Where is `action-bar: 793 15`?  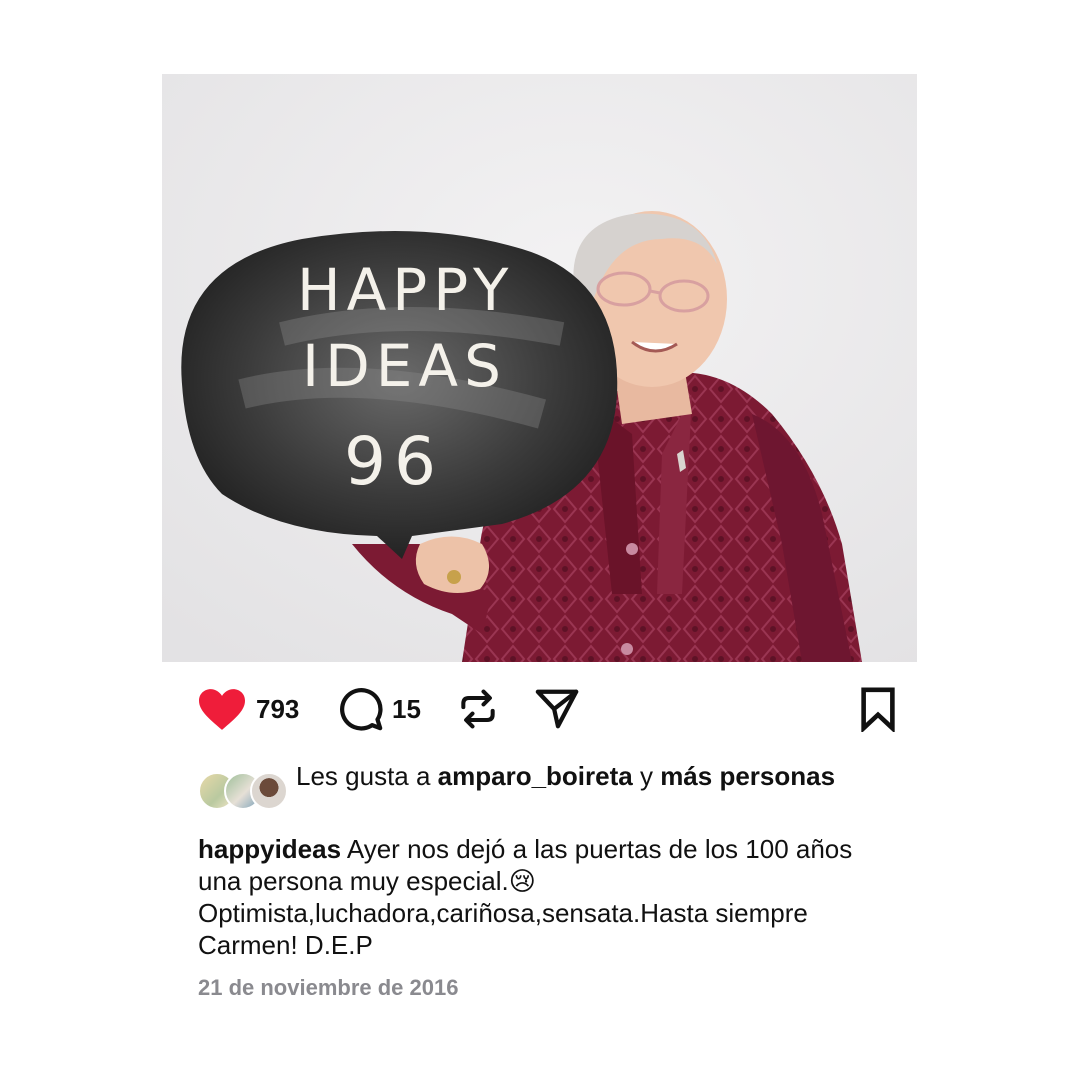
action-bar: 793 15 is located at coordinates (552, 709).